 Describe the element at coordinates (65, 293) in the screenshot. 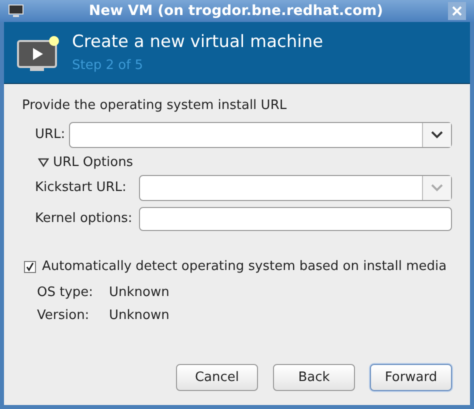

I see `info-label: OS type:` at that location.